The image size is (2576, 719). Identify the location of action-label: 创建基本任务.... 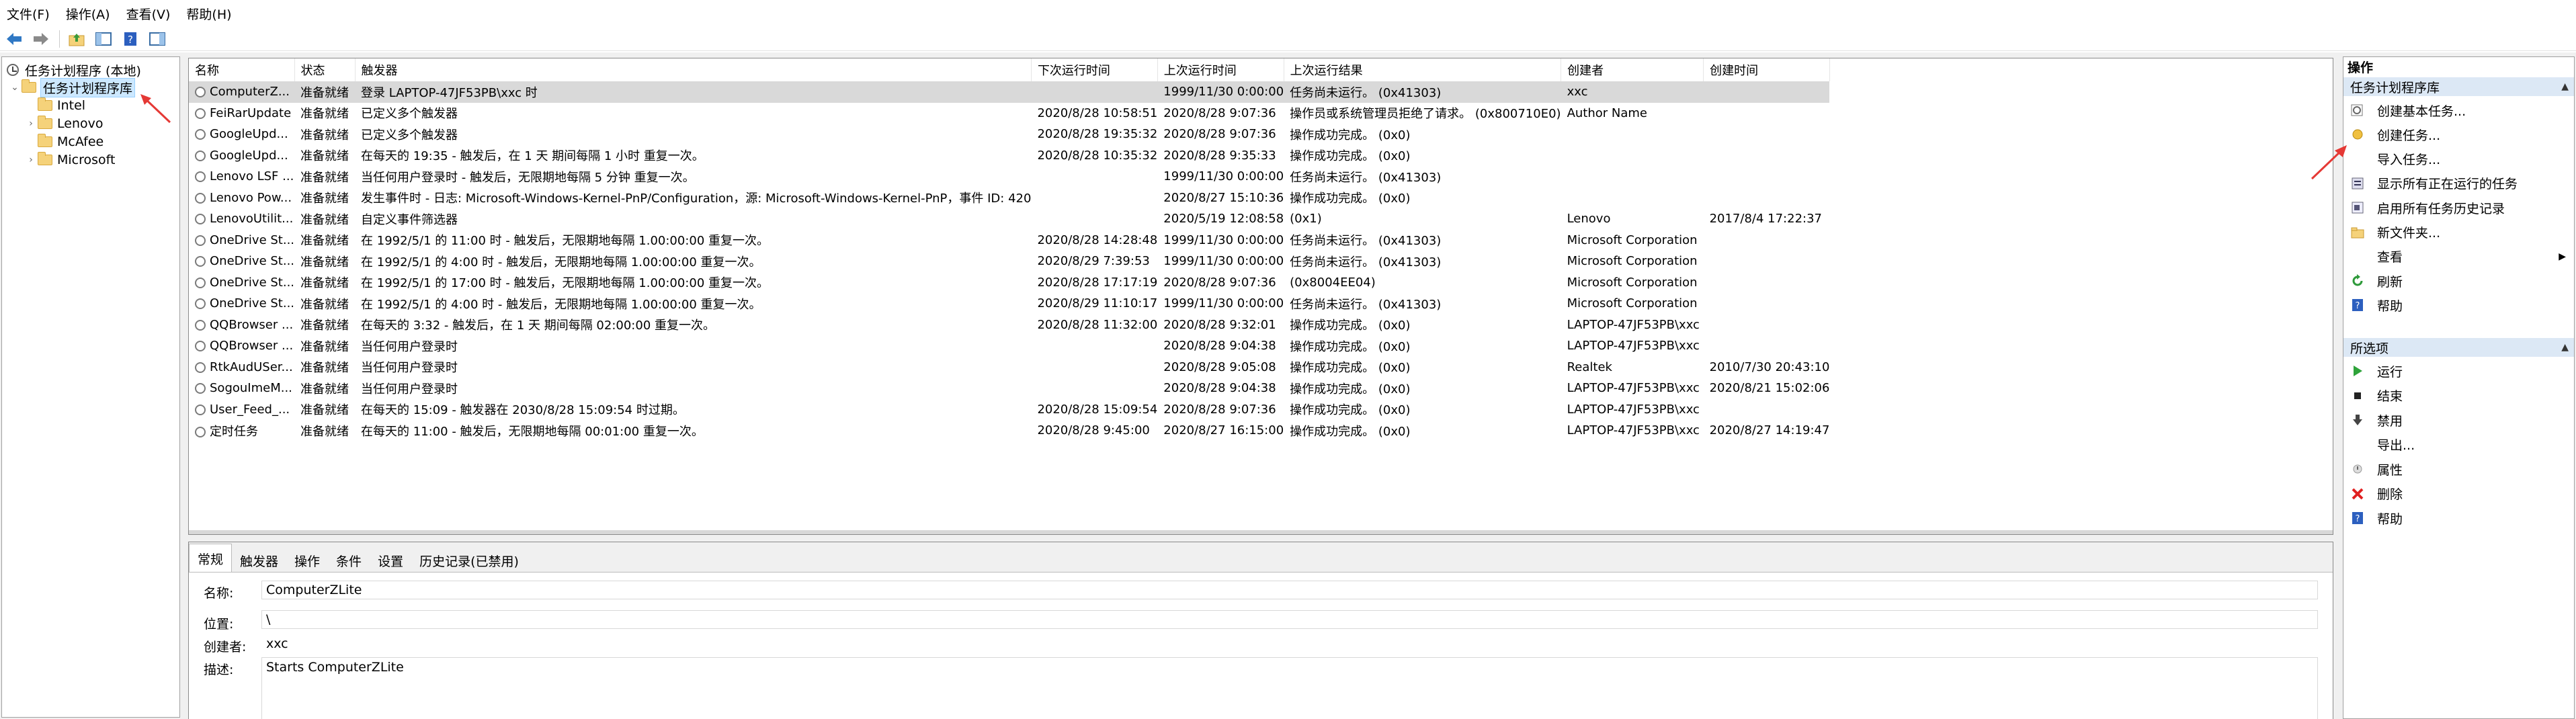
(2421, 111).